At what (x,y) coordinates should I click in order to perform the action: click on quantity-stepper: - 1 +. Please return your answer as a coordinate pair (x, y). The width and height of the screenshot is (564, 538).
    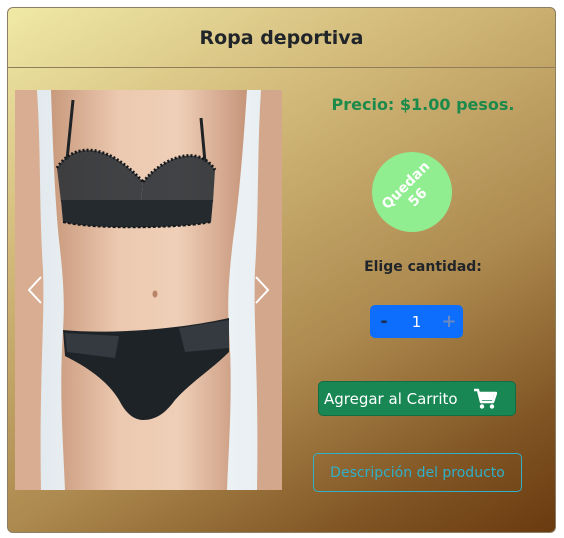
    Looking at the image, I should click on (416, 321).